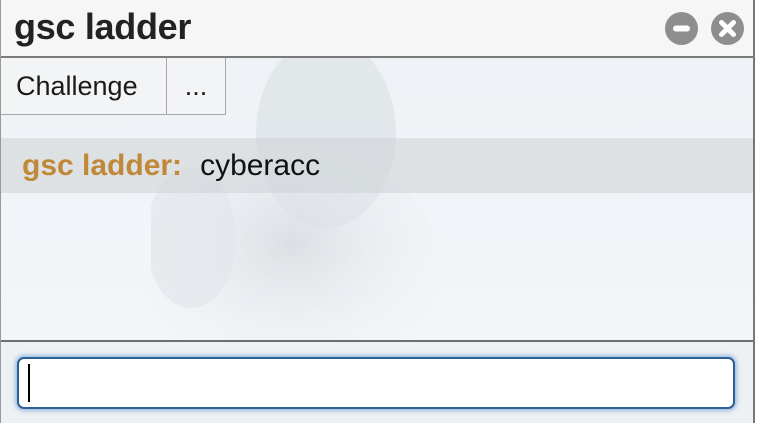 The height and width of the screenshot is (423, 760). I want to click on chat-input, so click(376, 383).